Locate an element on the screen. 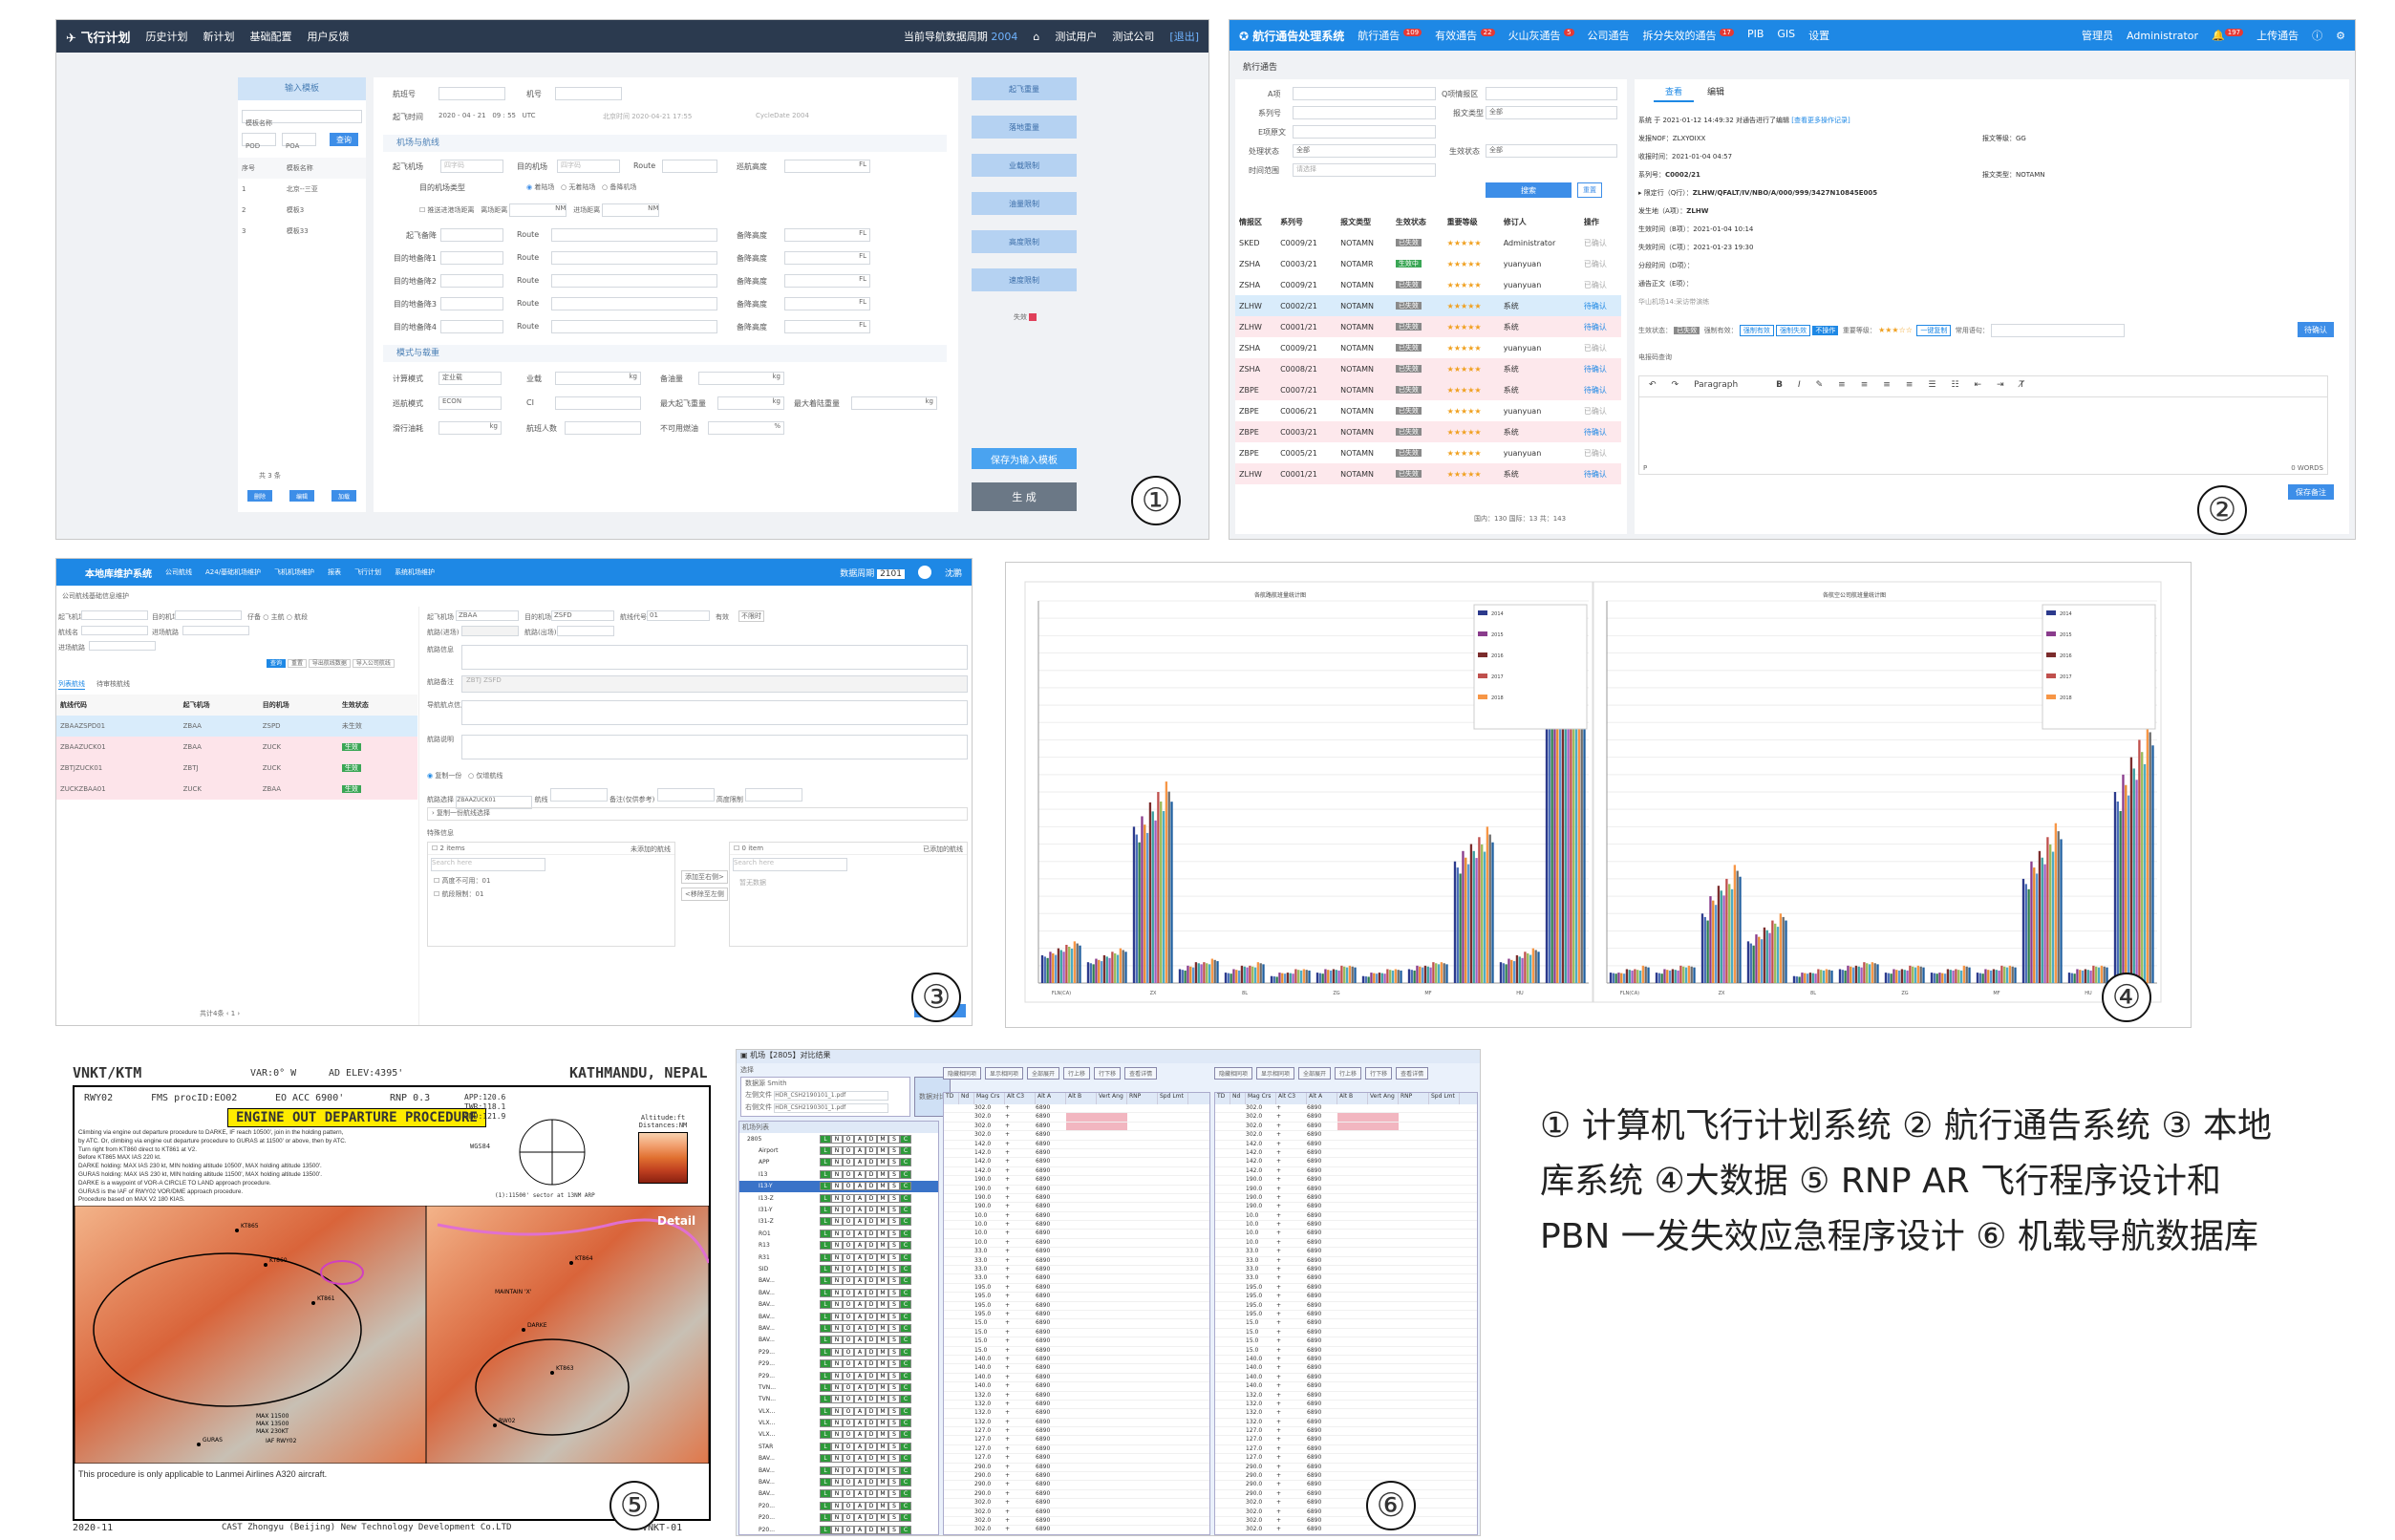  nav-item: 飞行计划 is located at coordinates (367, 572).